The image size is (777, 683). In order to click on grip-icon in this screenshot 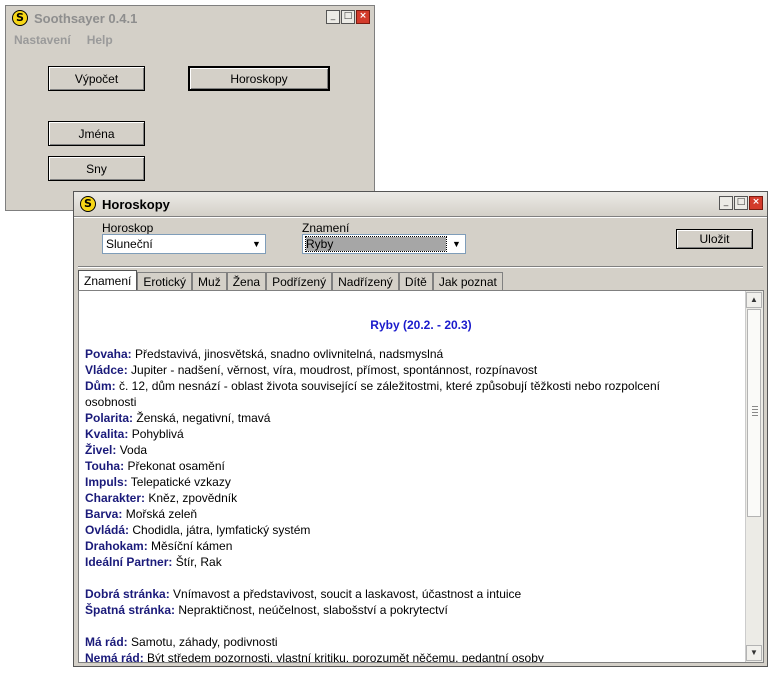, I will do `click(755, 411)`.